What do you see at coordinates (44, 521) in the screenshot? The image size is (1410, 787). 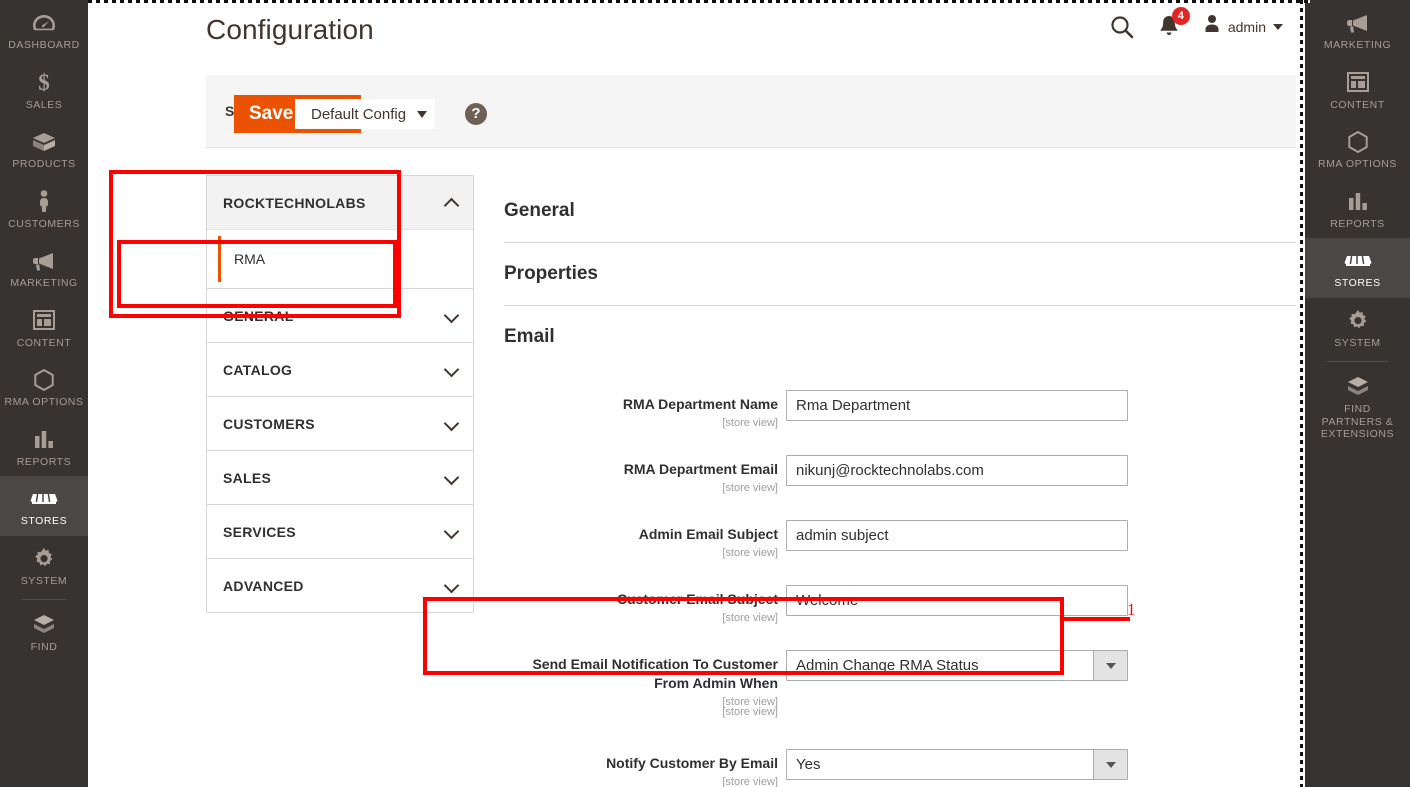 I see `nav-label: STORES` at bounding box center [44, 521].